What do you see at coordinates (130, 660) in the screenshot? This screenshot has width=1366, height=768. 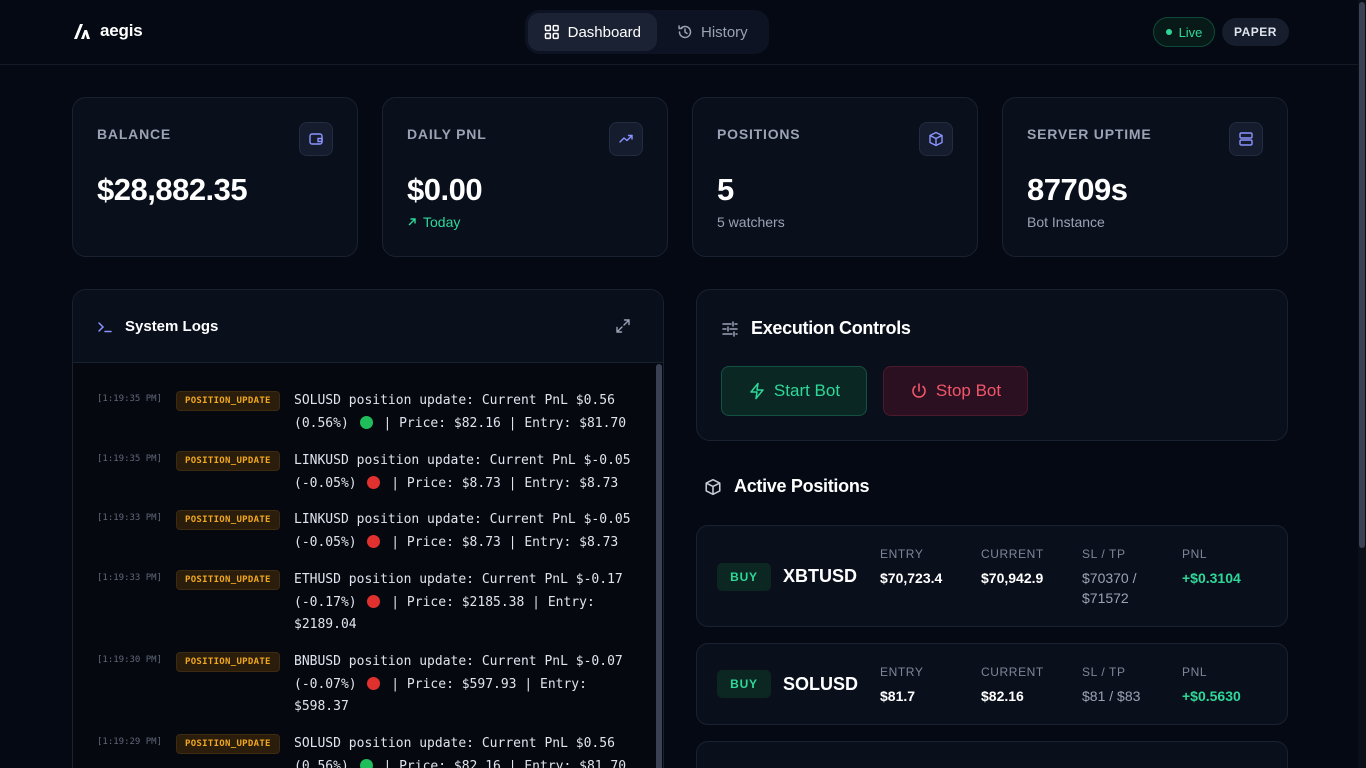 I see `log-timestamp: [1:19:30 PM]` at bounding box center [130, 660].